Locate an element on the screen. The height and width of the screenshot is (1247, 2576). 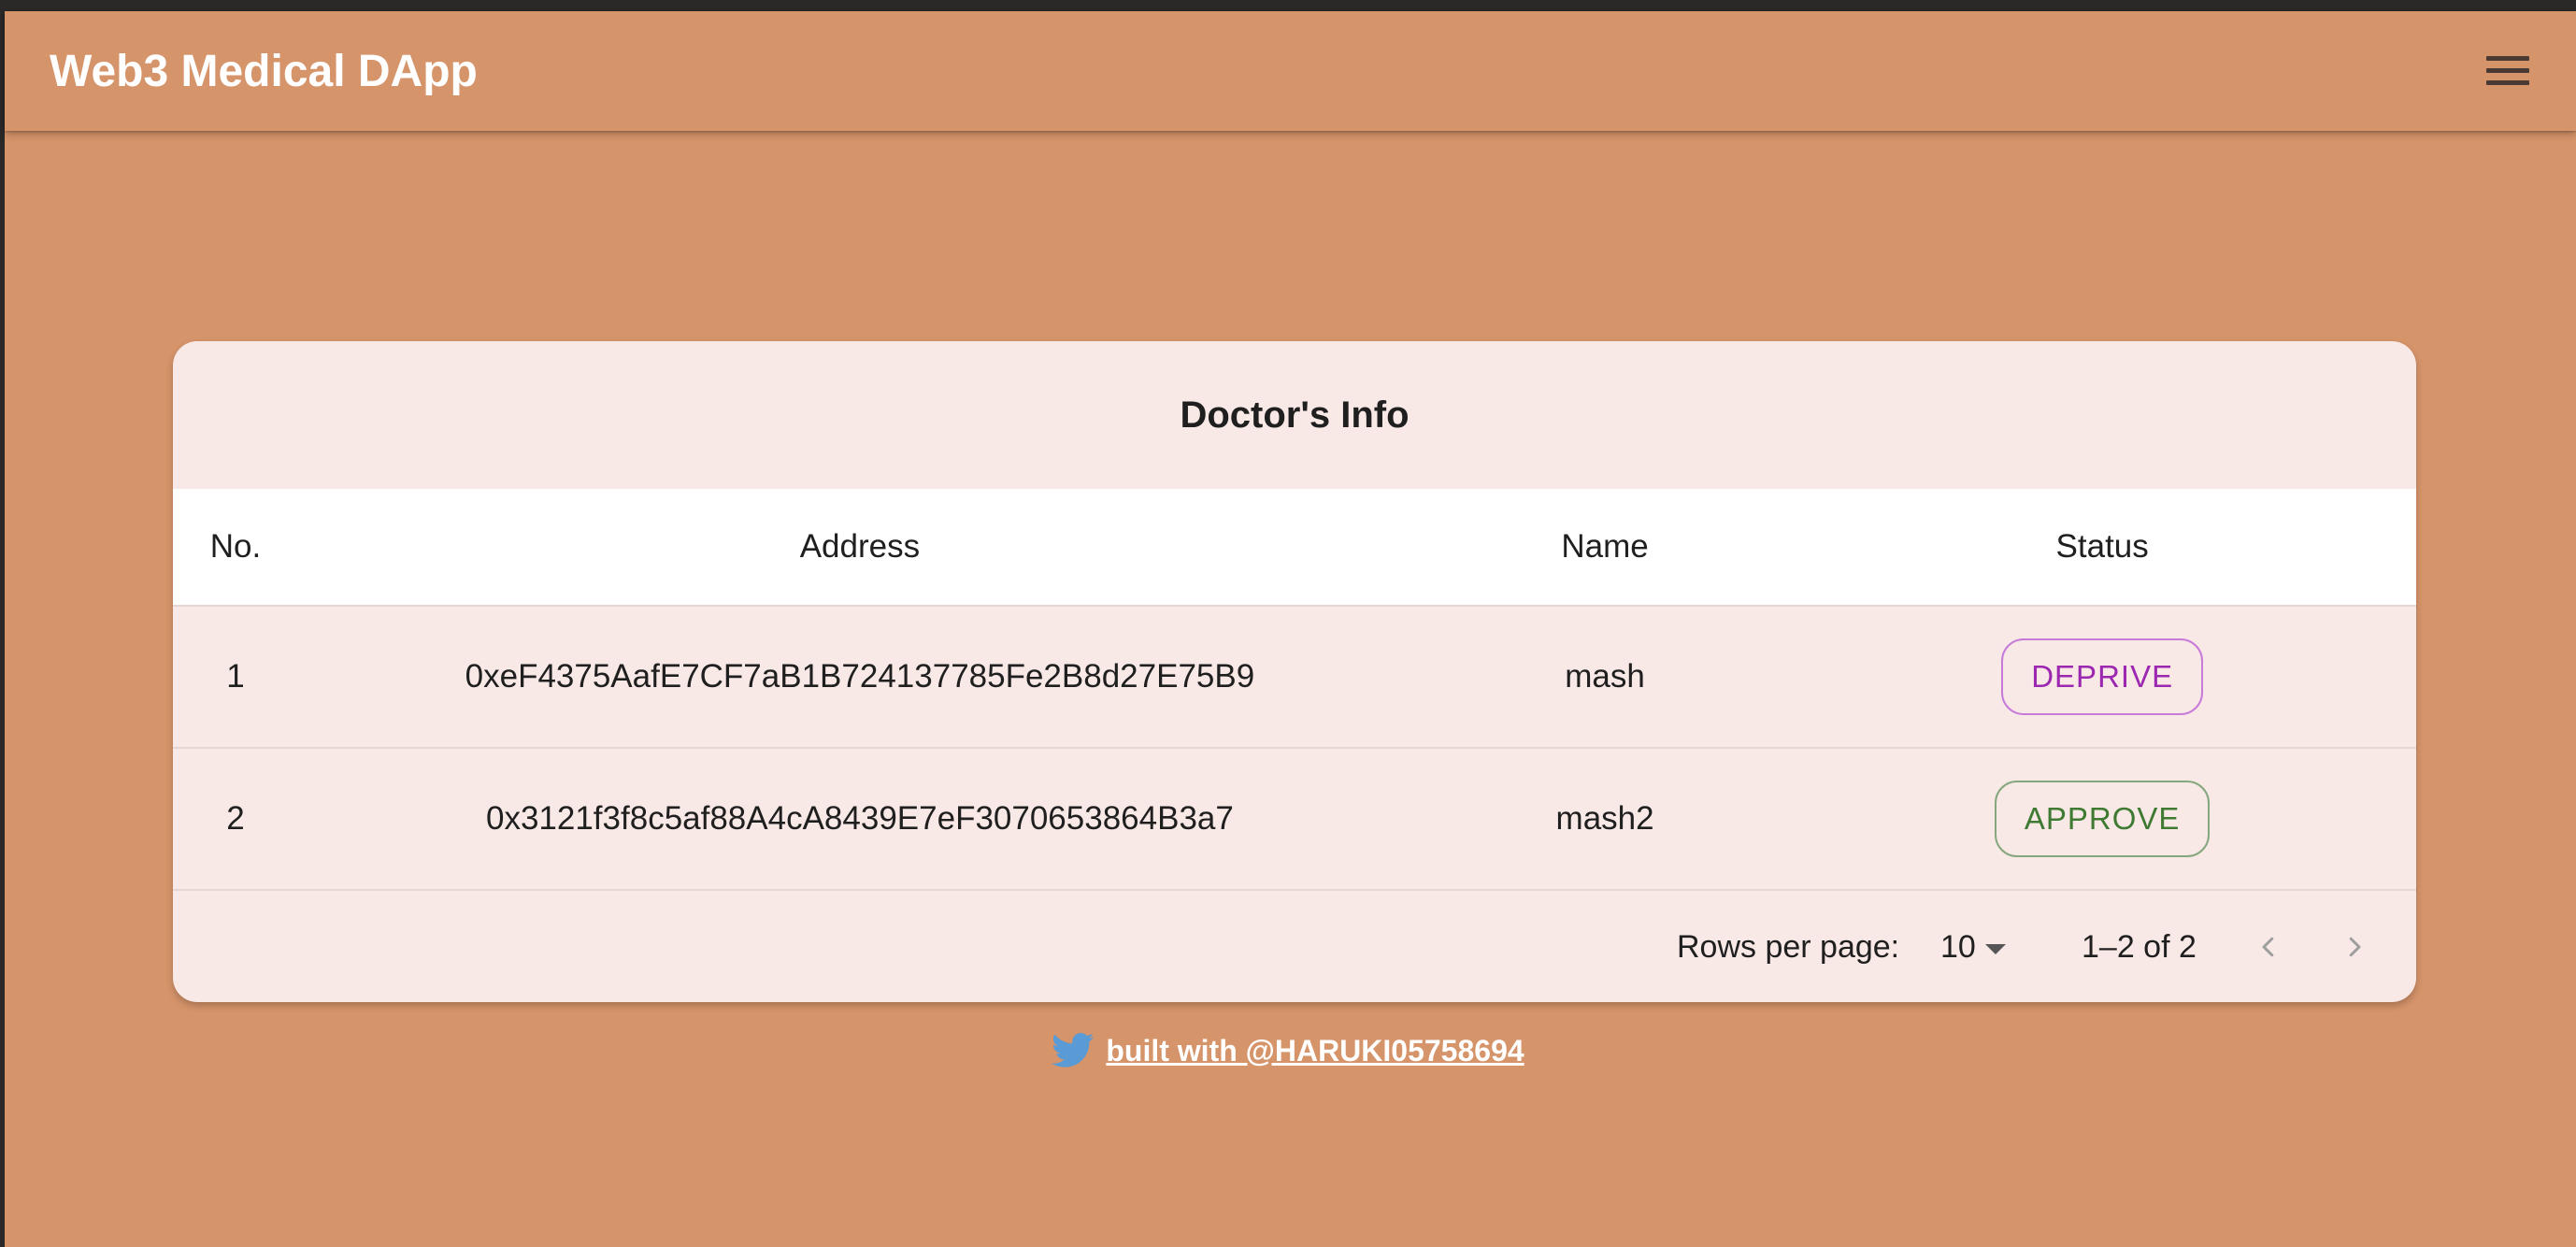
column-header-status: Status is located at coordinates (2102, 546).